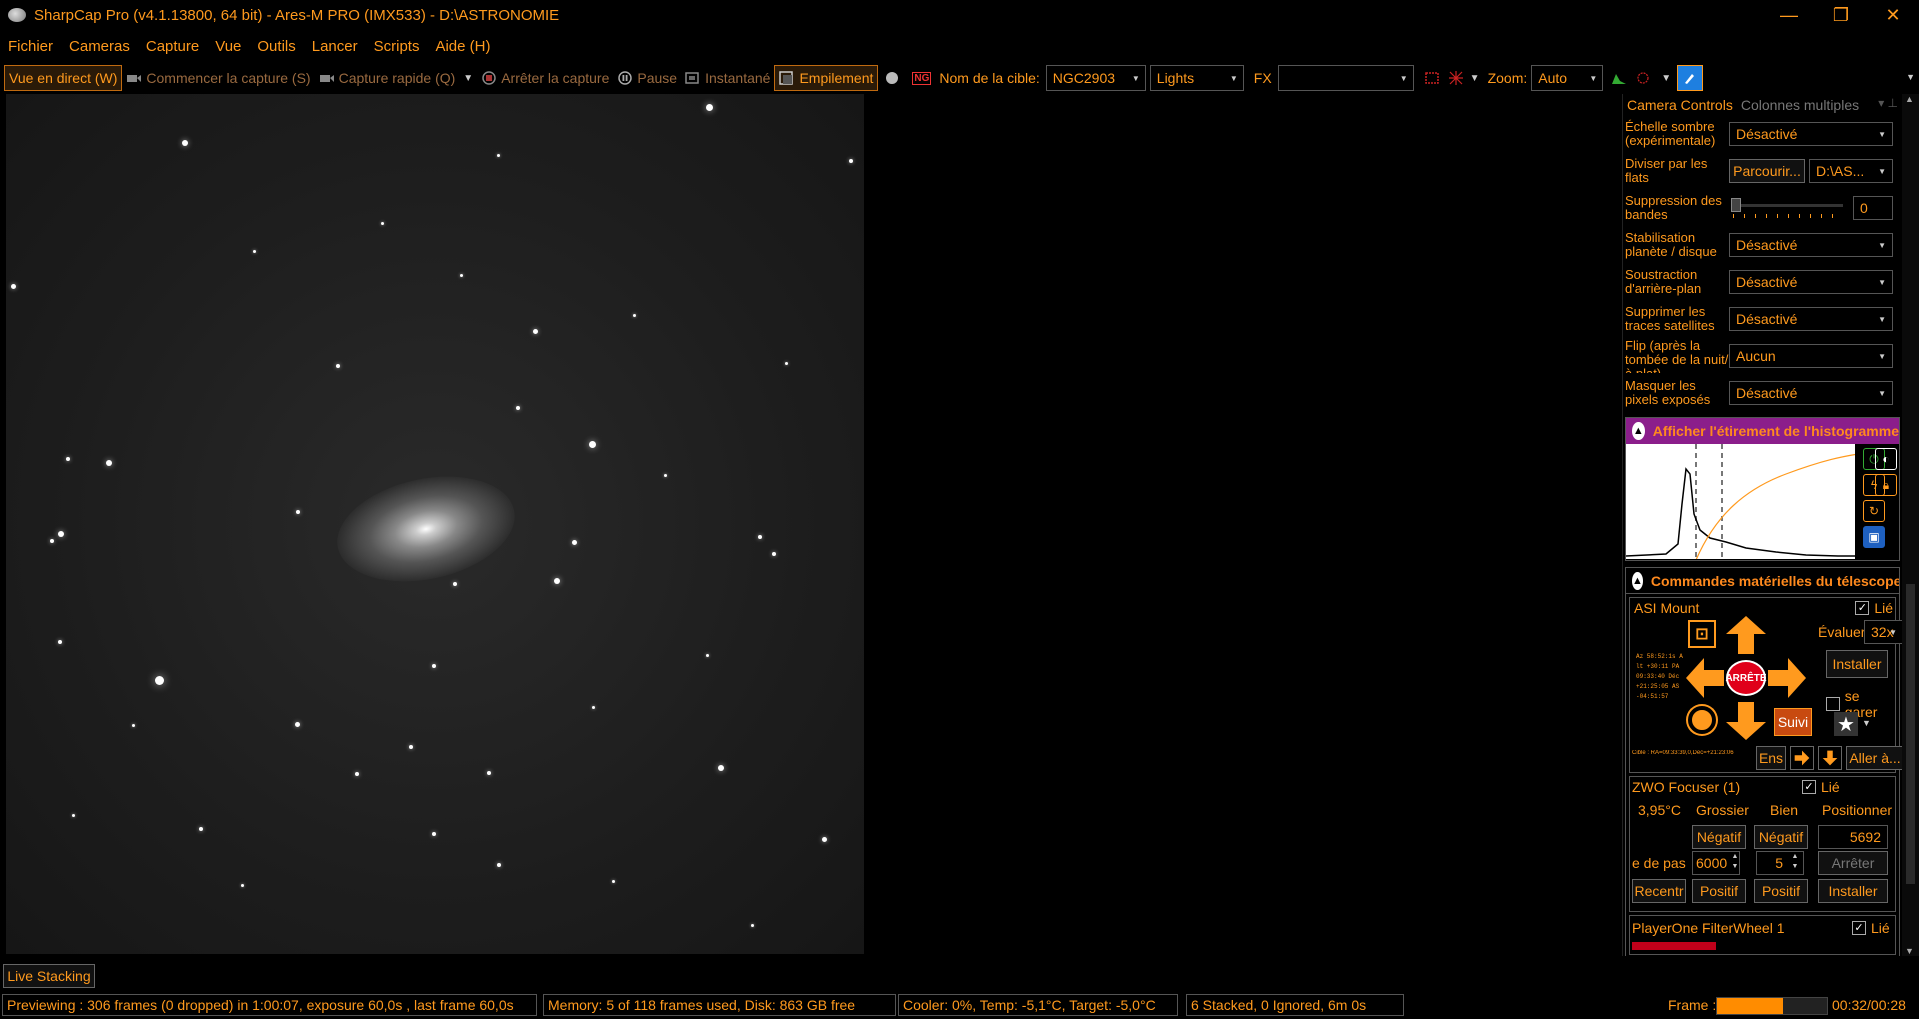  I want to click on position-value-input: 5692, so click(1853, 837).